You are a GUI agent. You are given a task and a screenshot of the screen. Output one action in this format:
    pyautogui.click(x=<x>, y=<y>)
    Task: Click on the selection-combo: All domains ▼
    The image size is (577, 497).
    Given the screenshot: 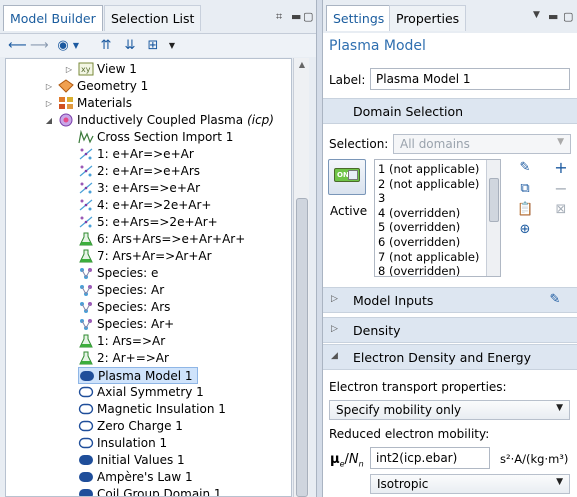 What is the action you would take?
    pyautogui.click(x=482, y=144)
    